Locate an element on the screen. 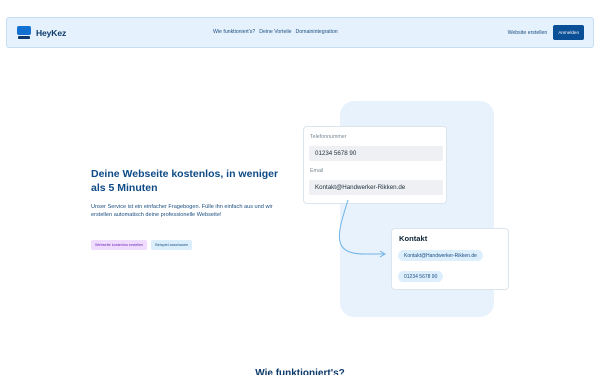  logo-text: HeyKez is located at coordinates (51, 32).